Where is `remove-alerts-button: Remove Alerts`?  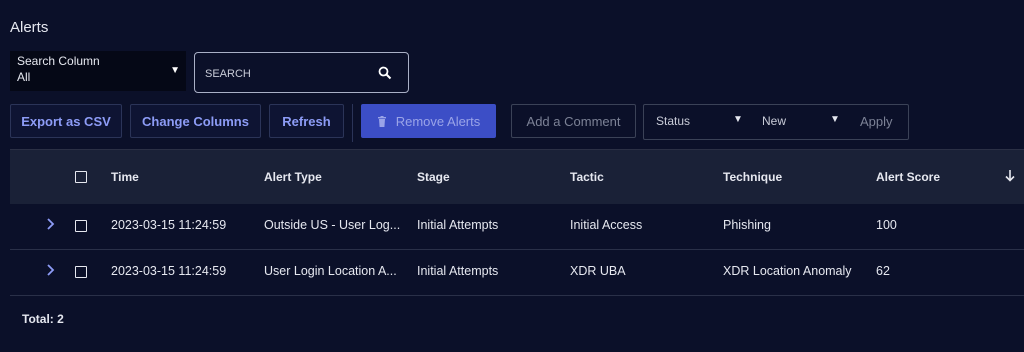 remove-alerts-button: Remove Alerts is located at coordinates (428, 121).